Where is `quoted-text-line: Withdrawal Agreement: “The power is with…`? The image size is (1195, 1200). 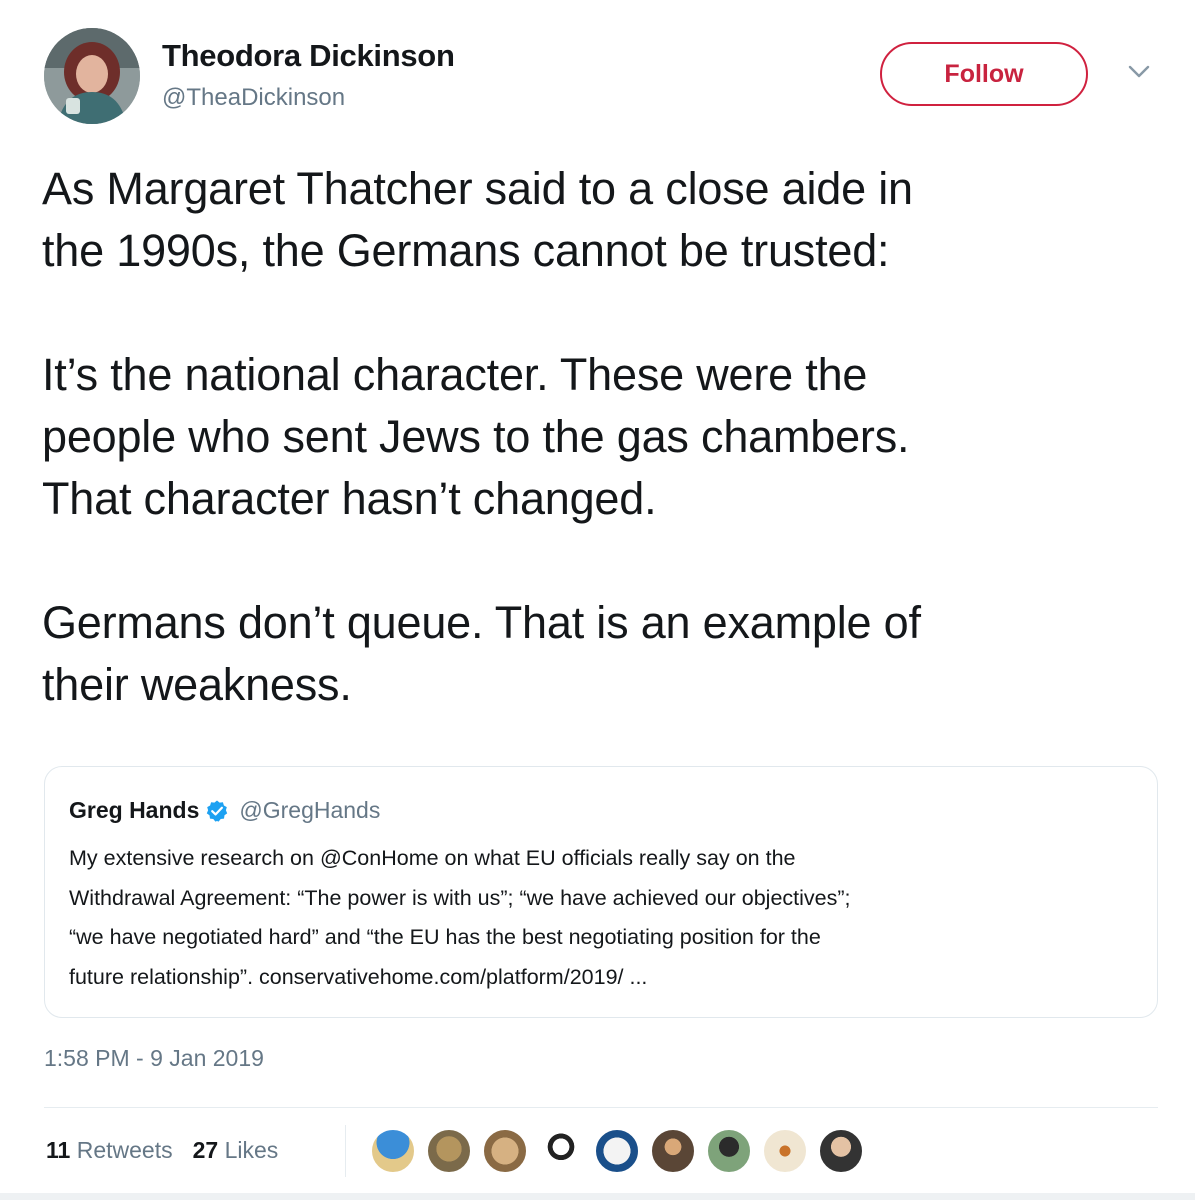
quoted-text-line: Withdrawal Agreement: “The power is with… is located at coordinates (460, 897).